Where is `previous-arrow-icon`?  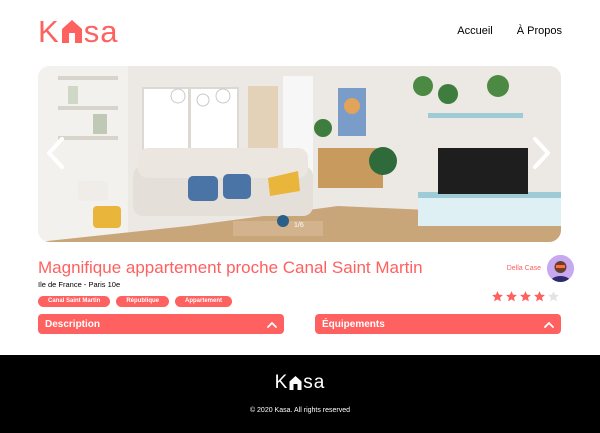
previous-arrow-icon is located at coordinates (55, 153).